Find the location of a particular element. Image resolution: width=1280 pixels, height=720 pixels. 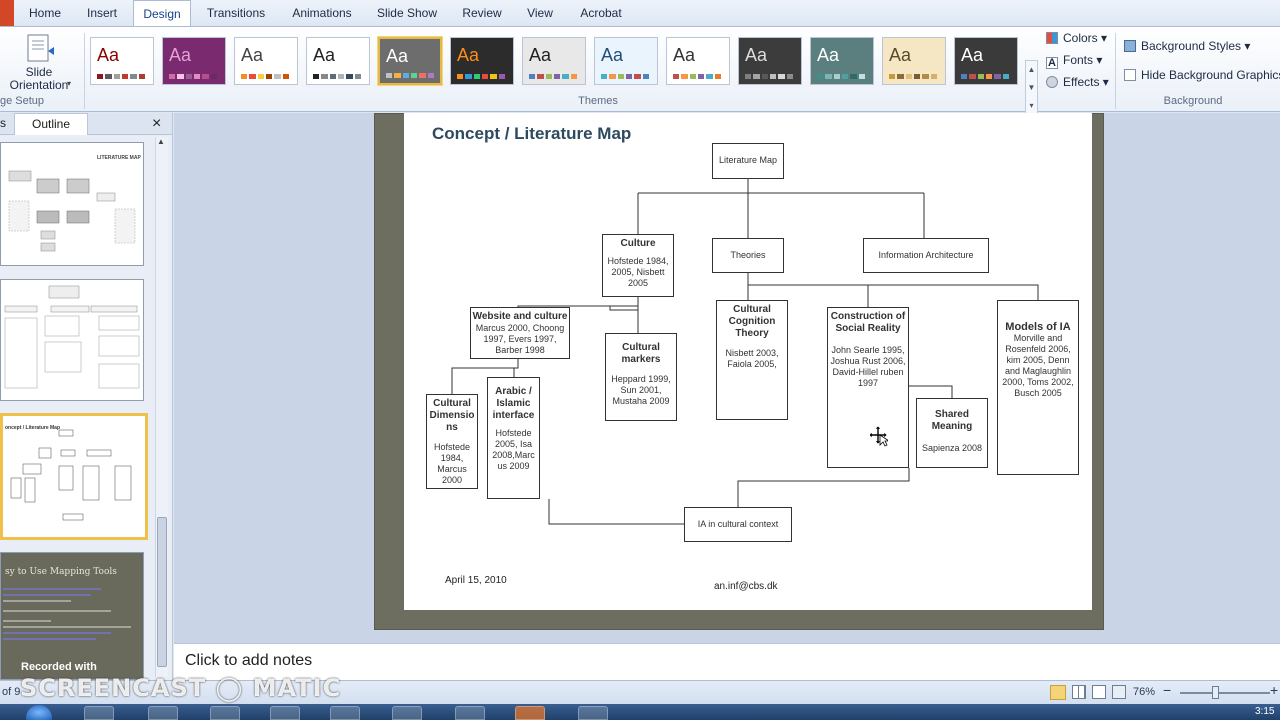

cultural-cognition-body: Nisbett 2003, Faiola 2005, is located at coordinates (752, 358).